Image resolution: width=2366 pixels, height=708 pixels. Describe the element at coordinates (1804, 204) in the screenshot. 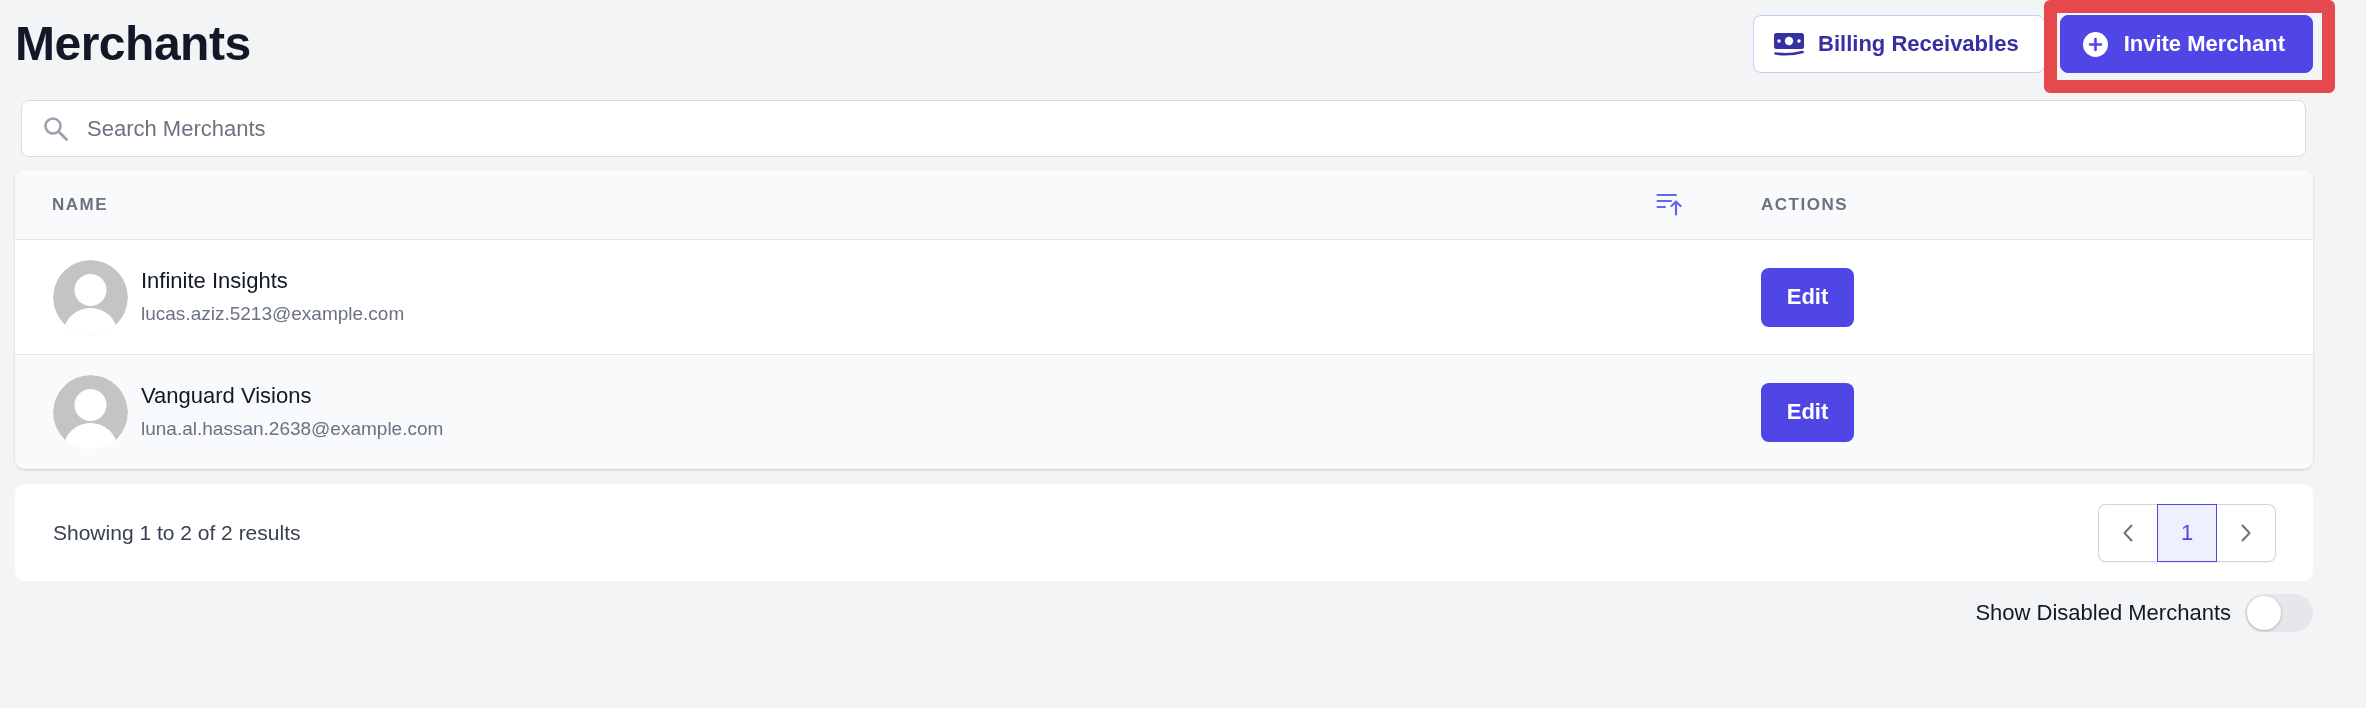

I see `column-header: ACTIONS` at that location.